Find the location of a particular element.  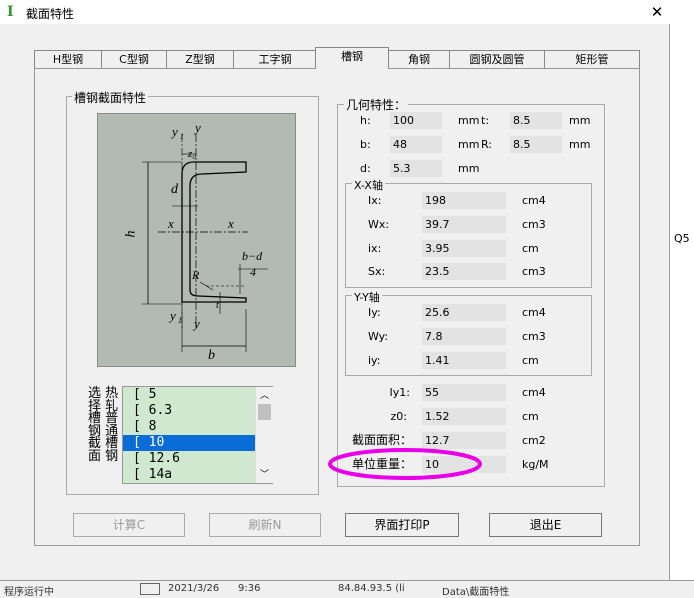

z0-label: z0: is located at coordinates (398, 416).